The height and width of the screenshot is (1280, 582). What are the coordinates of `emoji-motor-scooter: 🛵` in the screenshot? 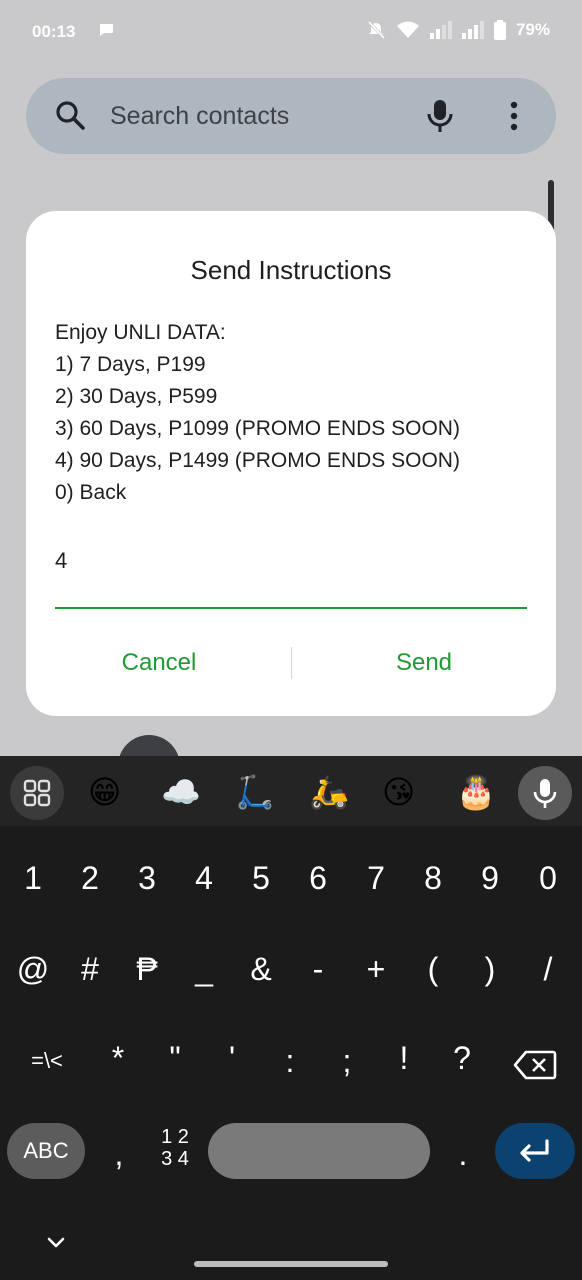 It's located at (329, 792).